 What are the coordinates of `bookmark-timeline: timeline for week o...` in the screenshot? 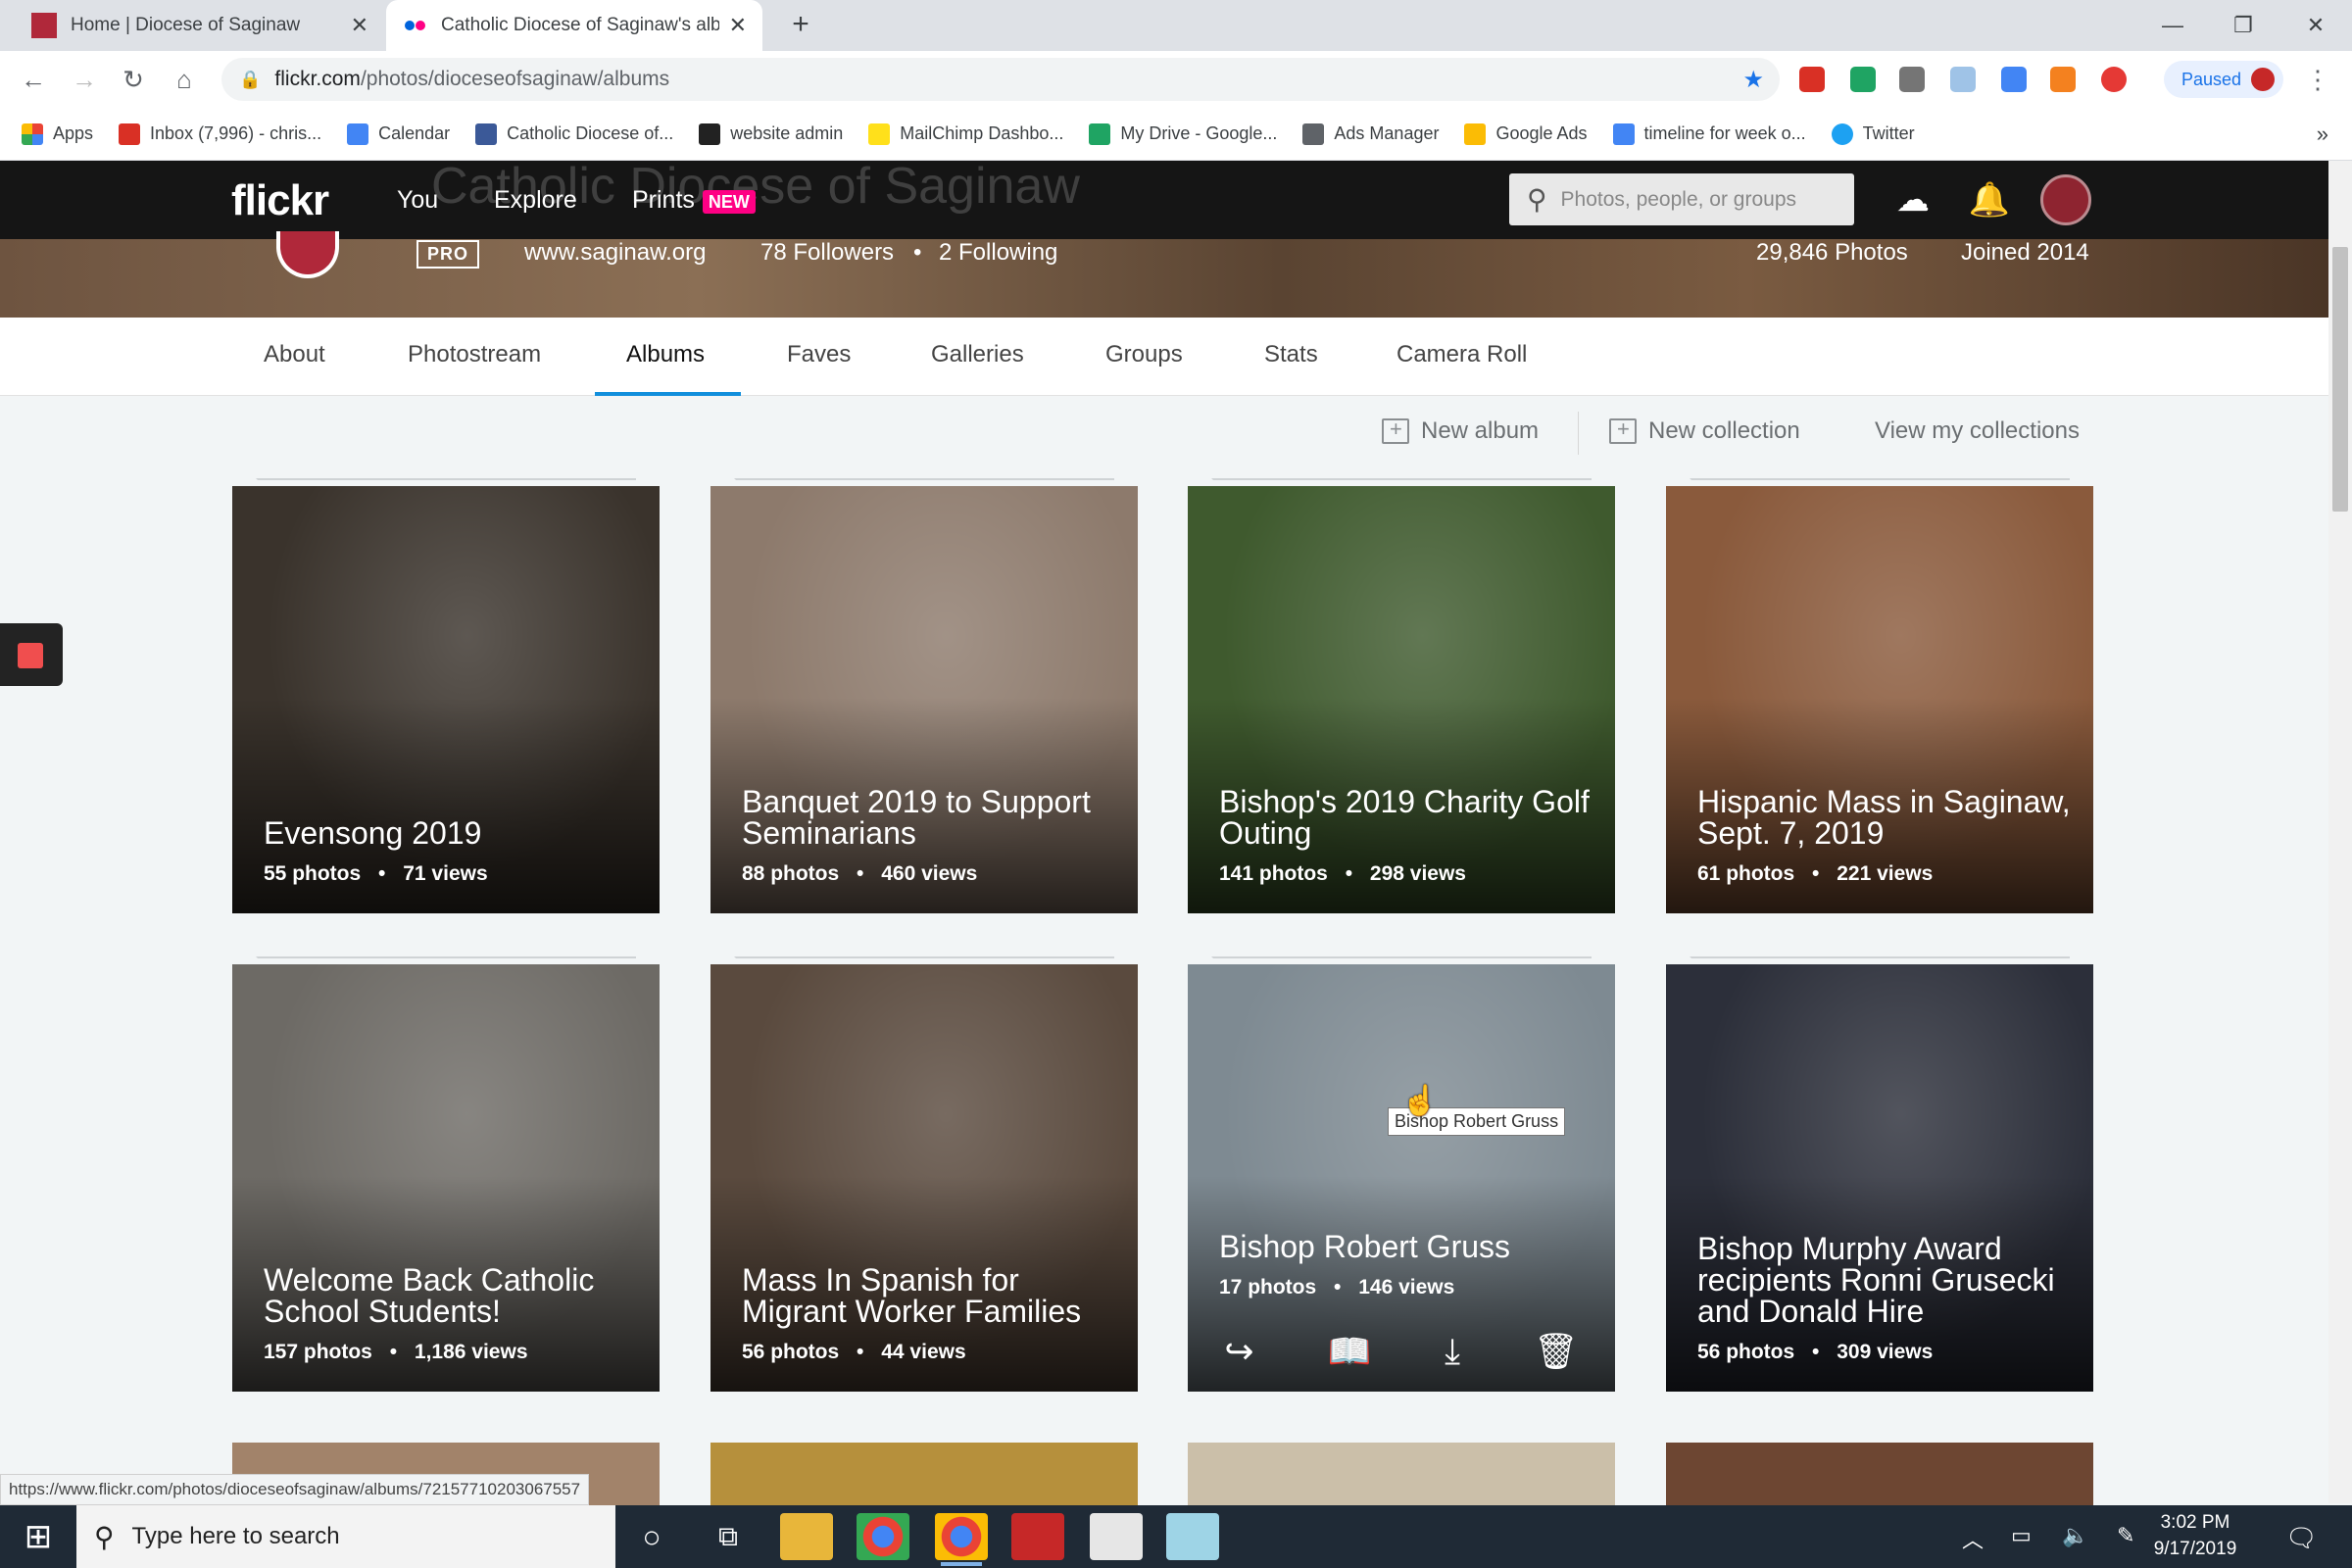 It's located at (1709, 133).